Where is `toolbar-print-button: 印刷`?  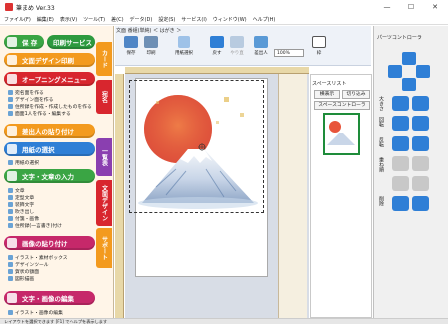 toolbar-print-button: 印刷 is located at coordinates (151, 48).